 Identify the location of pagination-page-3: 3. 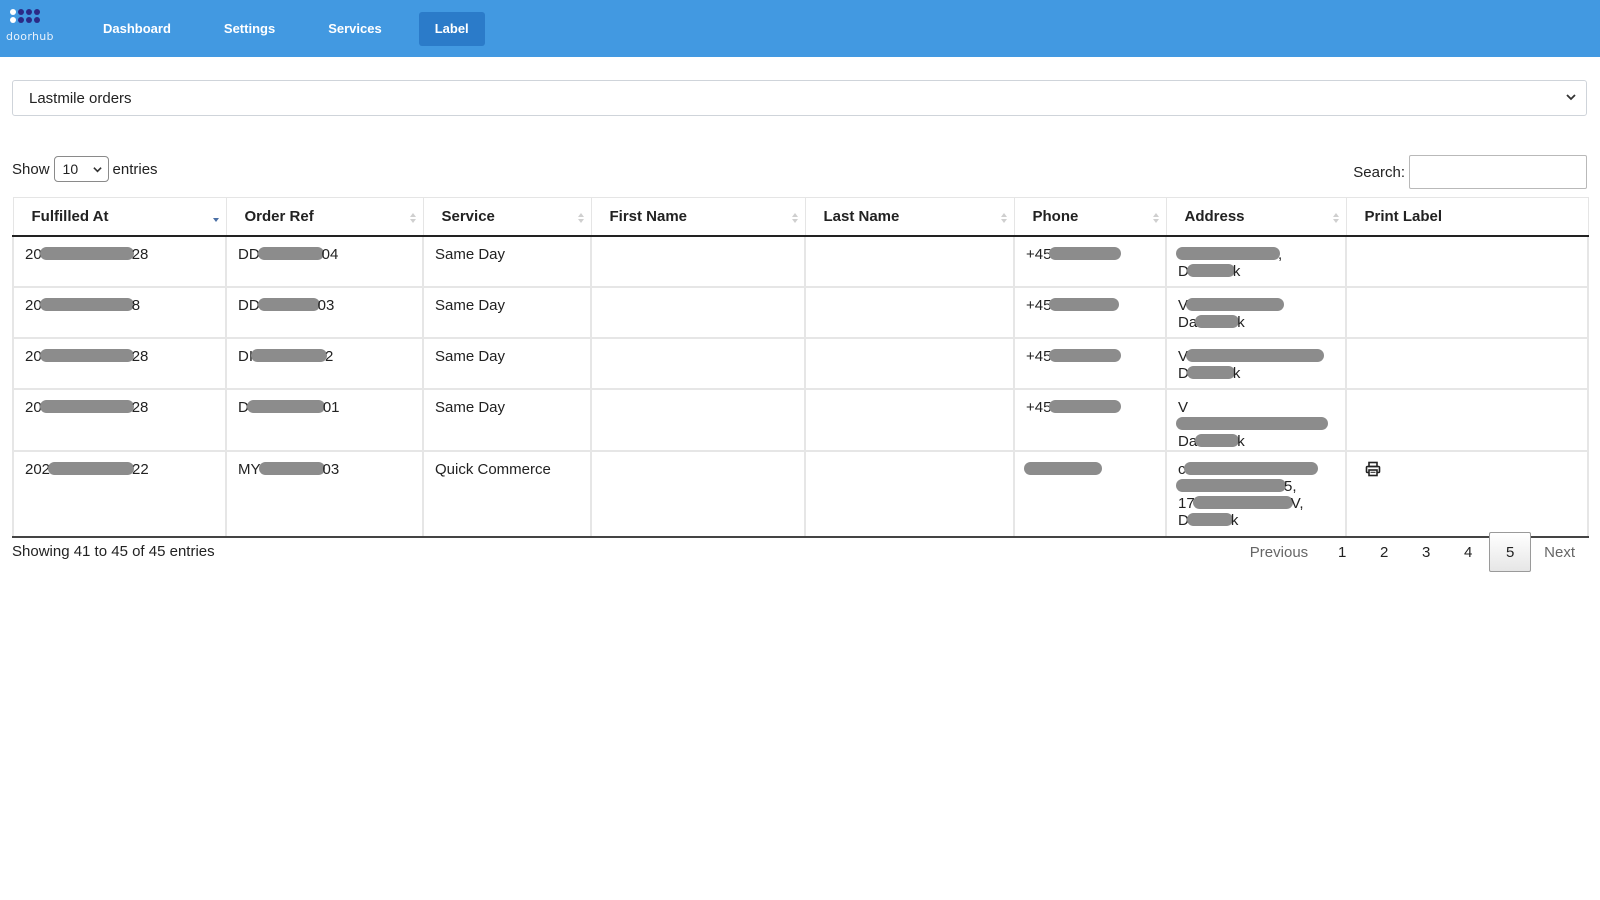
(1426, 552).